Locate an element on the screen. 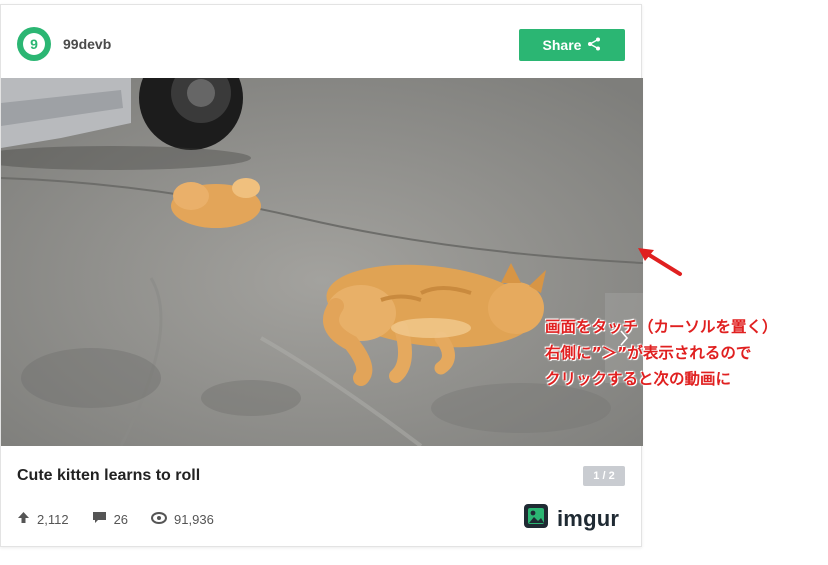 The height and width of the screenshot is (565, 828). comment-count: 26 is located at coordinates (121, 519).